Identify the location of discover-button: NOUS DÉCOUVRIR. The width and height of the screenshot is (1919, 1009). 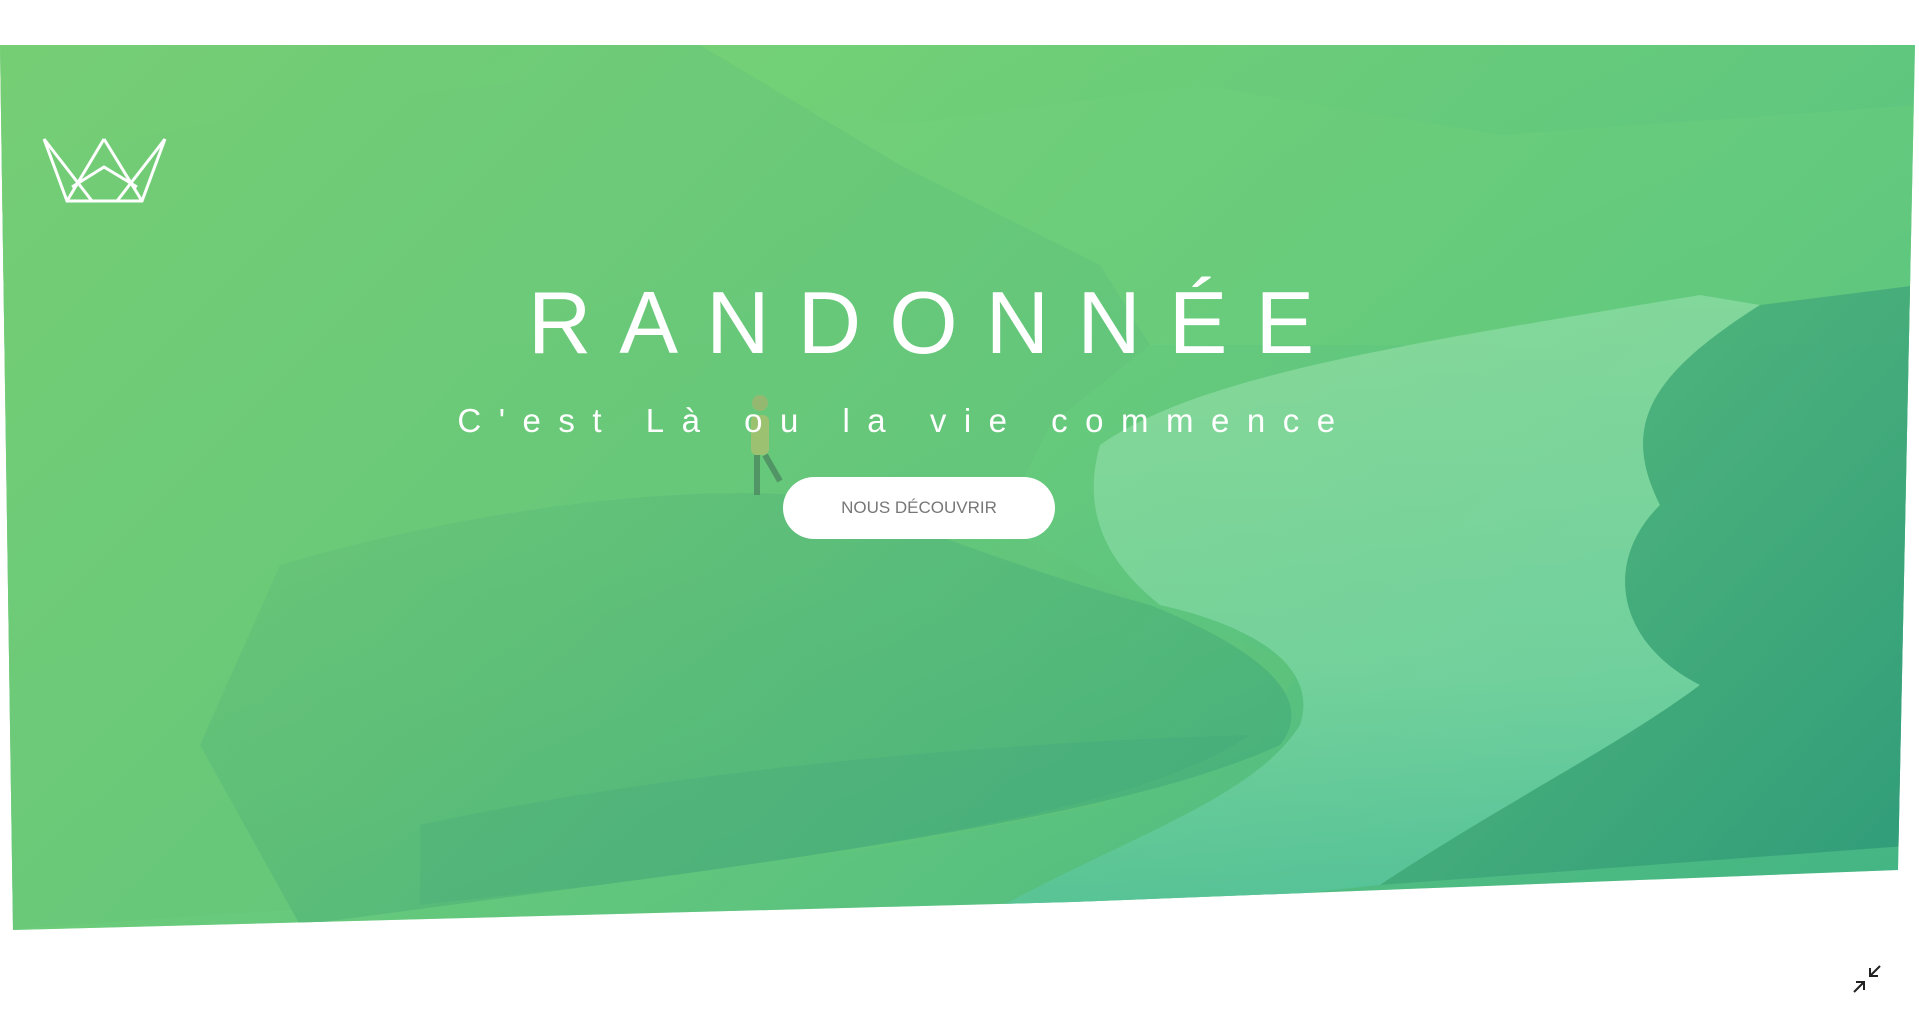
(919, 508).